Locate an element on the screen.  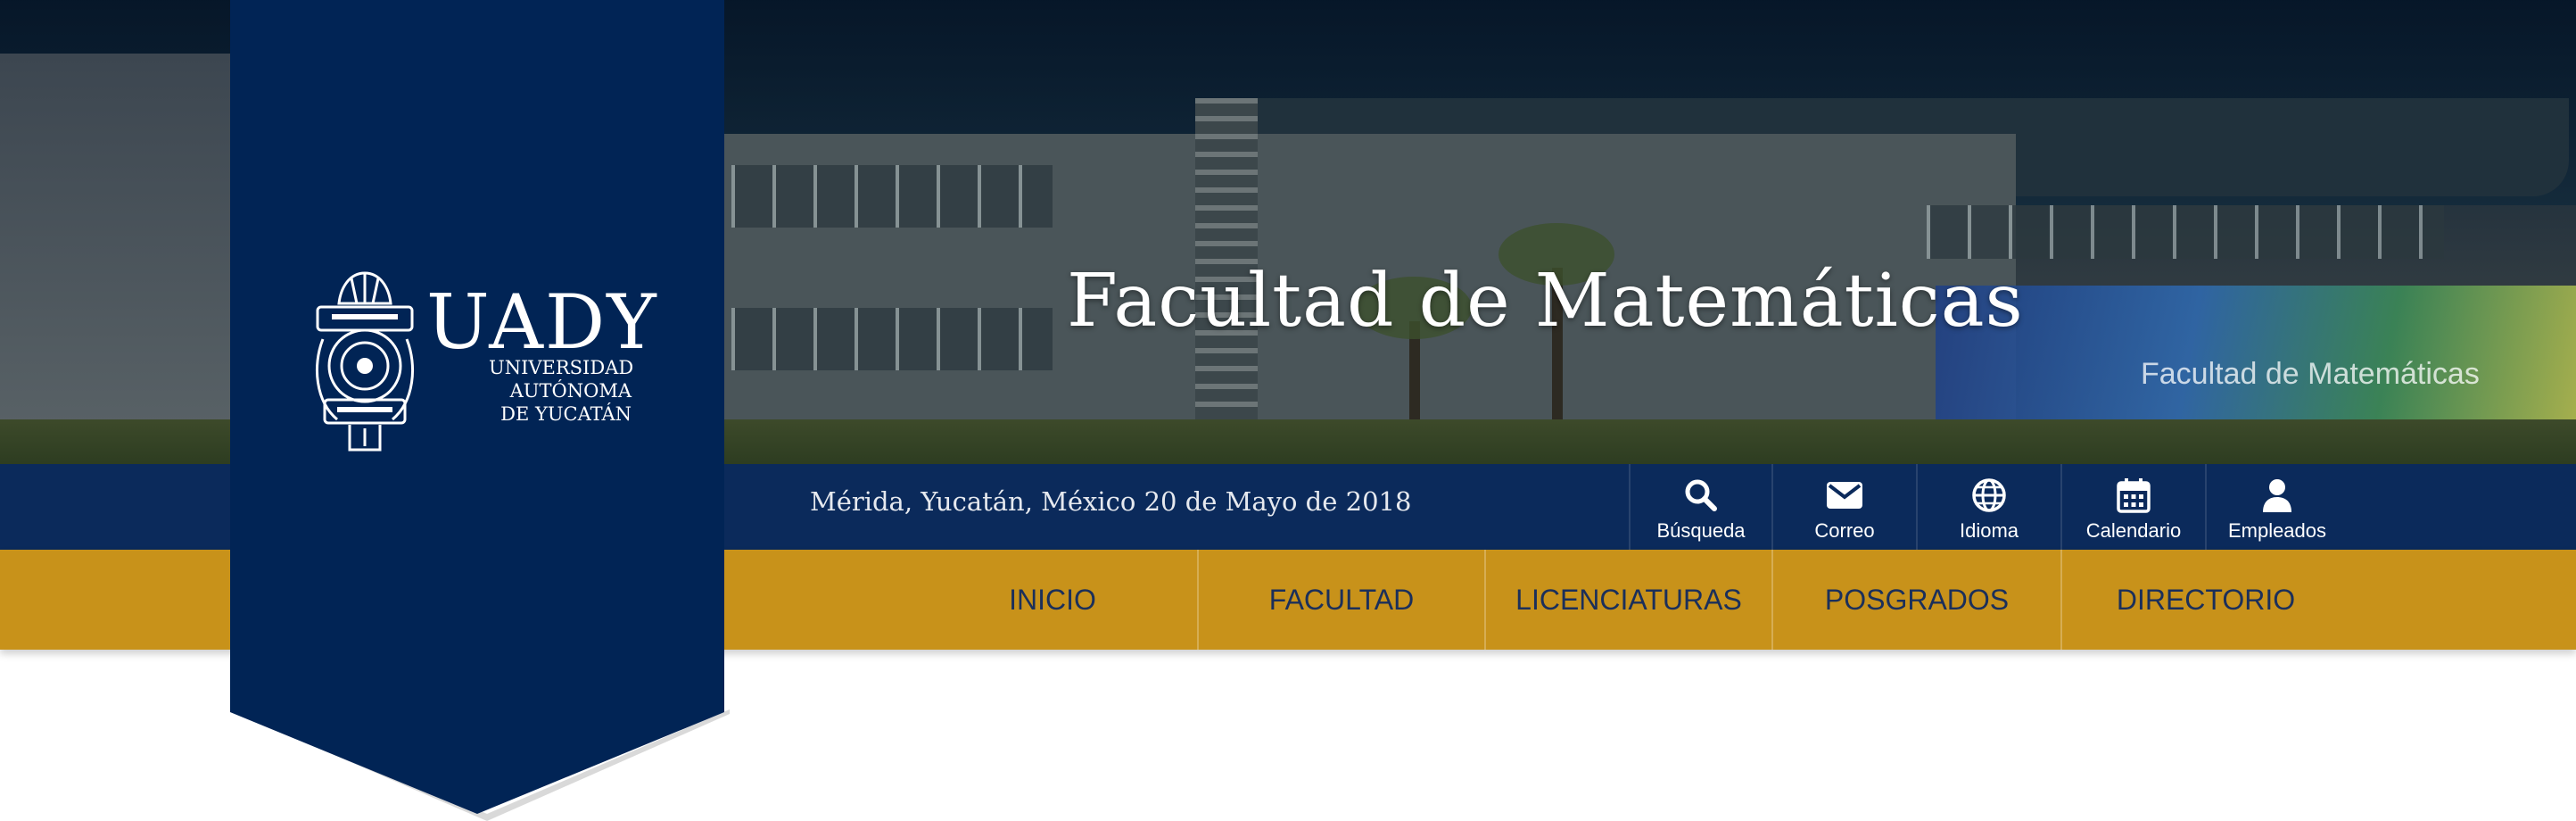
mail-icon is located at coordinates (1844, 495).